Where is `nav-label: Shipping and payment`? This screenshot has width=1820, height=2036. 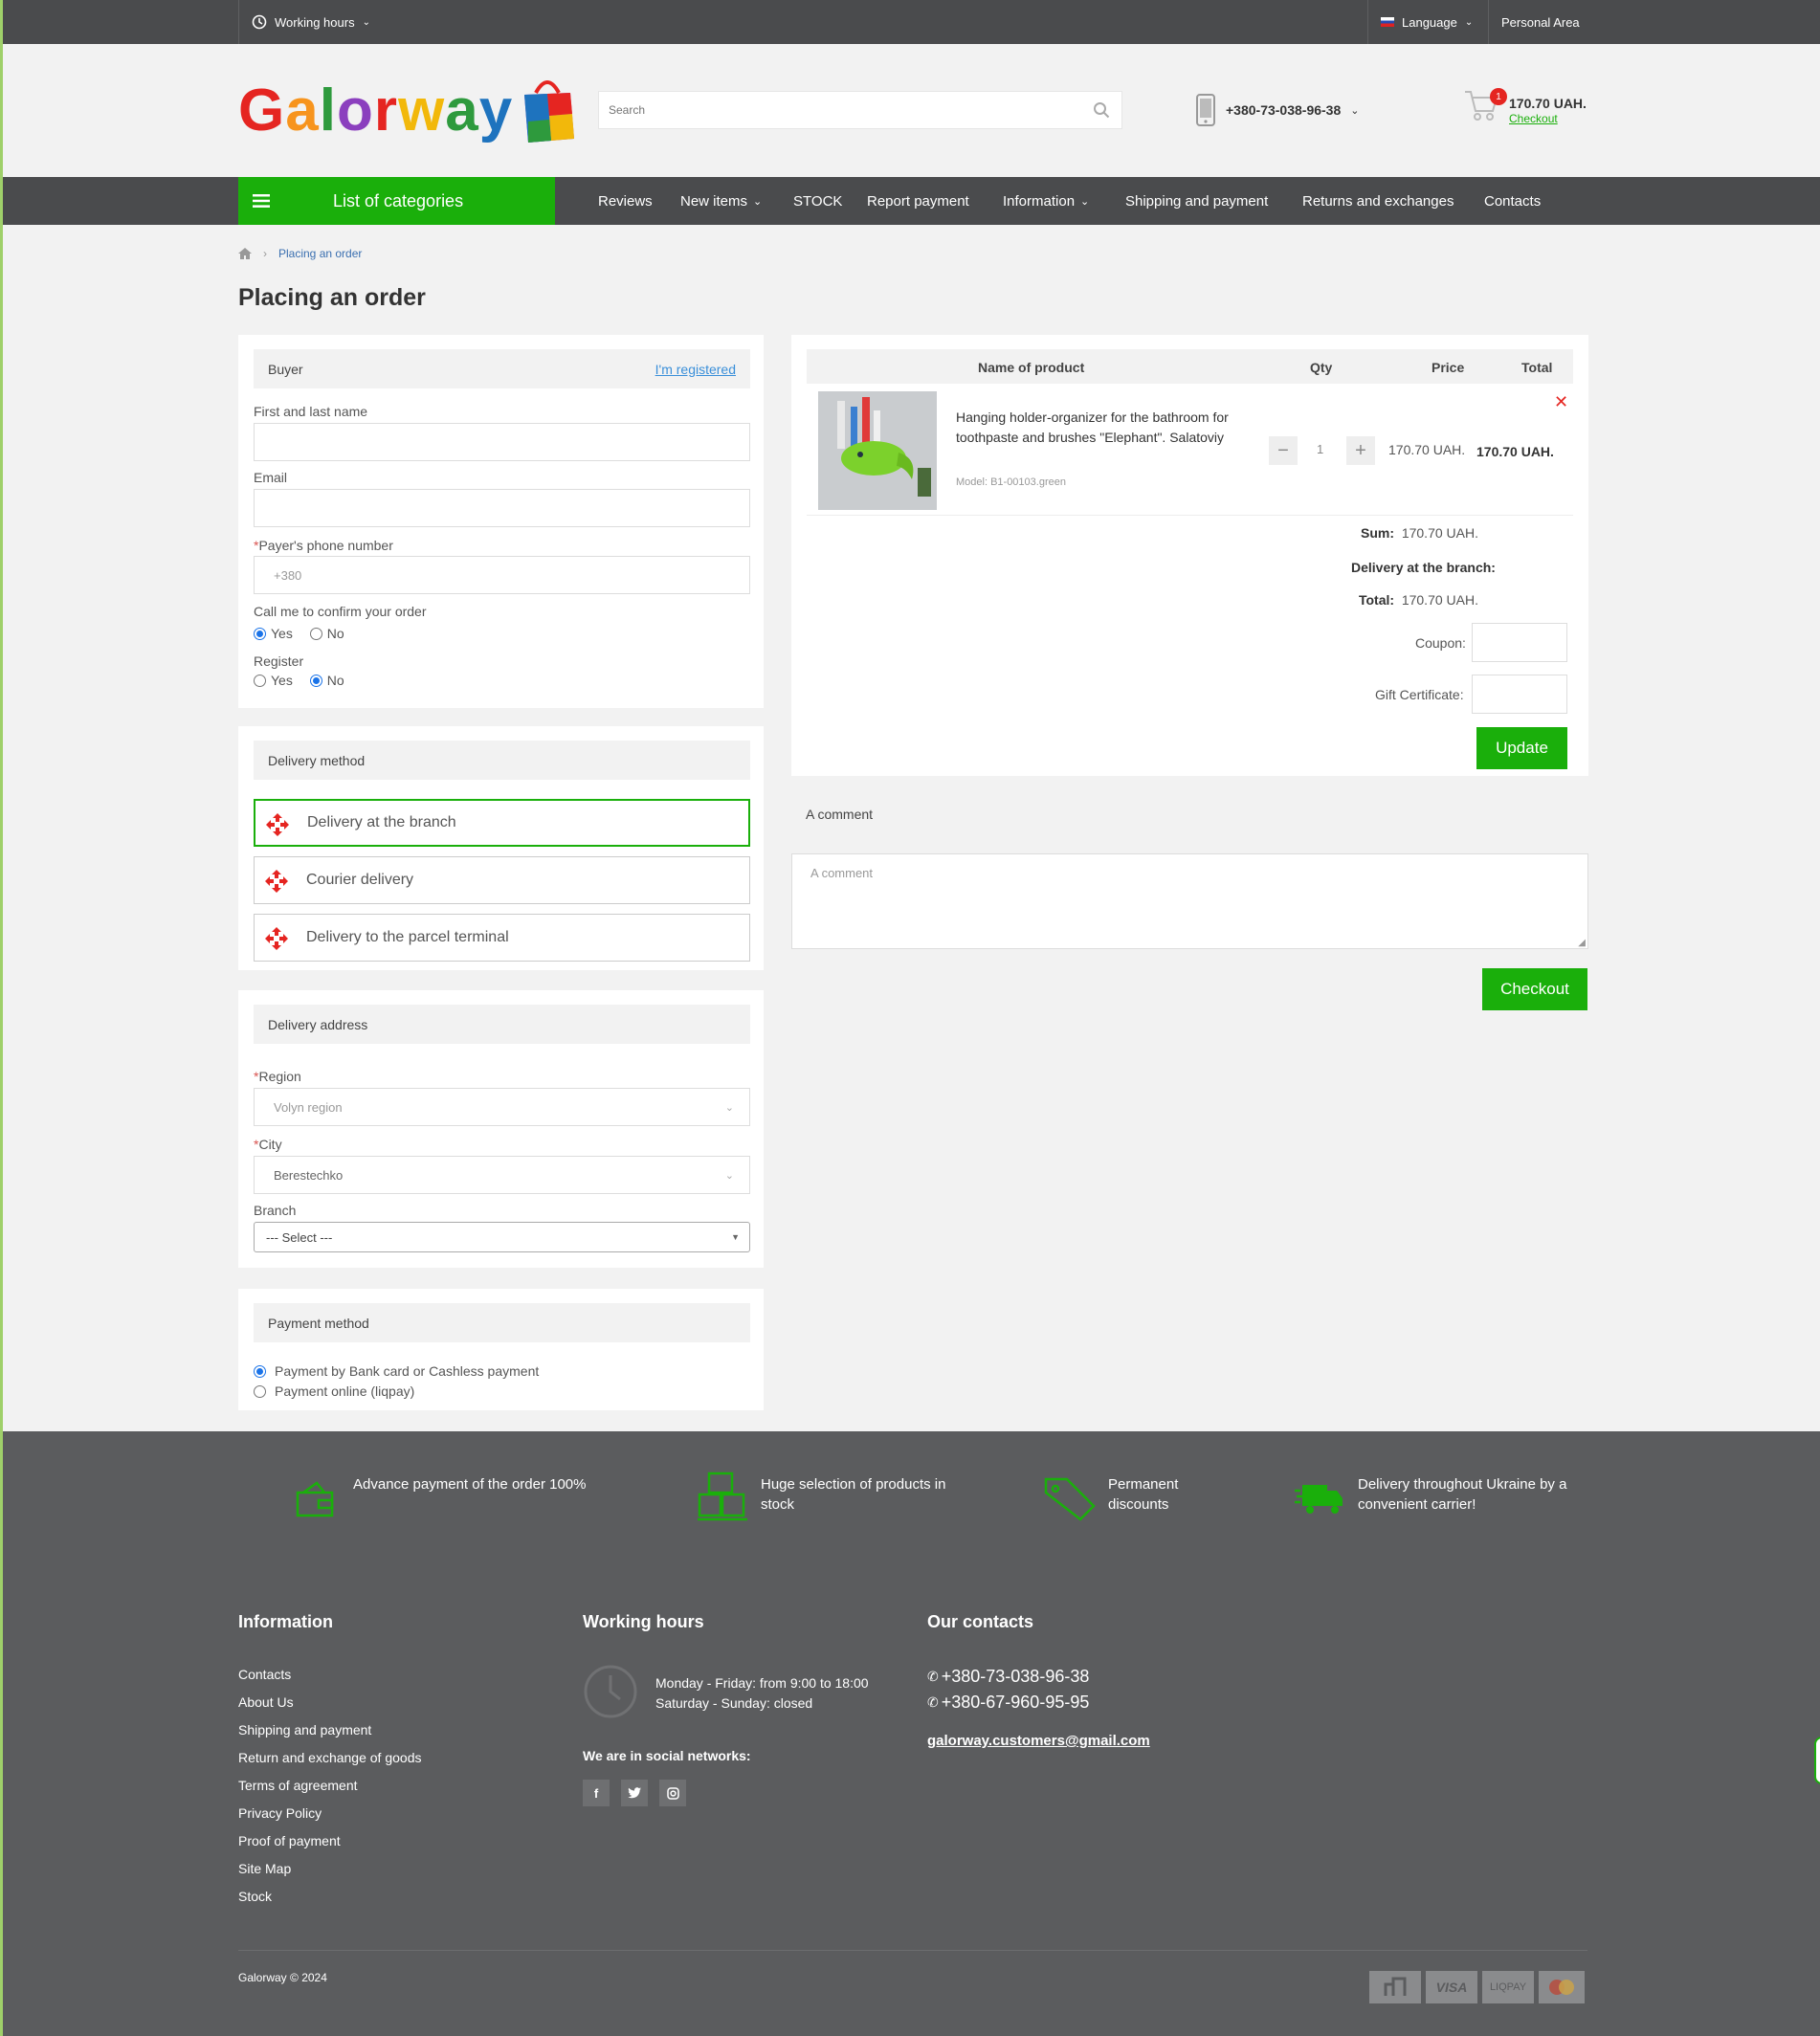 nav-label: Shipping and payment is located at coordinates (1197, 201).